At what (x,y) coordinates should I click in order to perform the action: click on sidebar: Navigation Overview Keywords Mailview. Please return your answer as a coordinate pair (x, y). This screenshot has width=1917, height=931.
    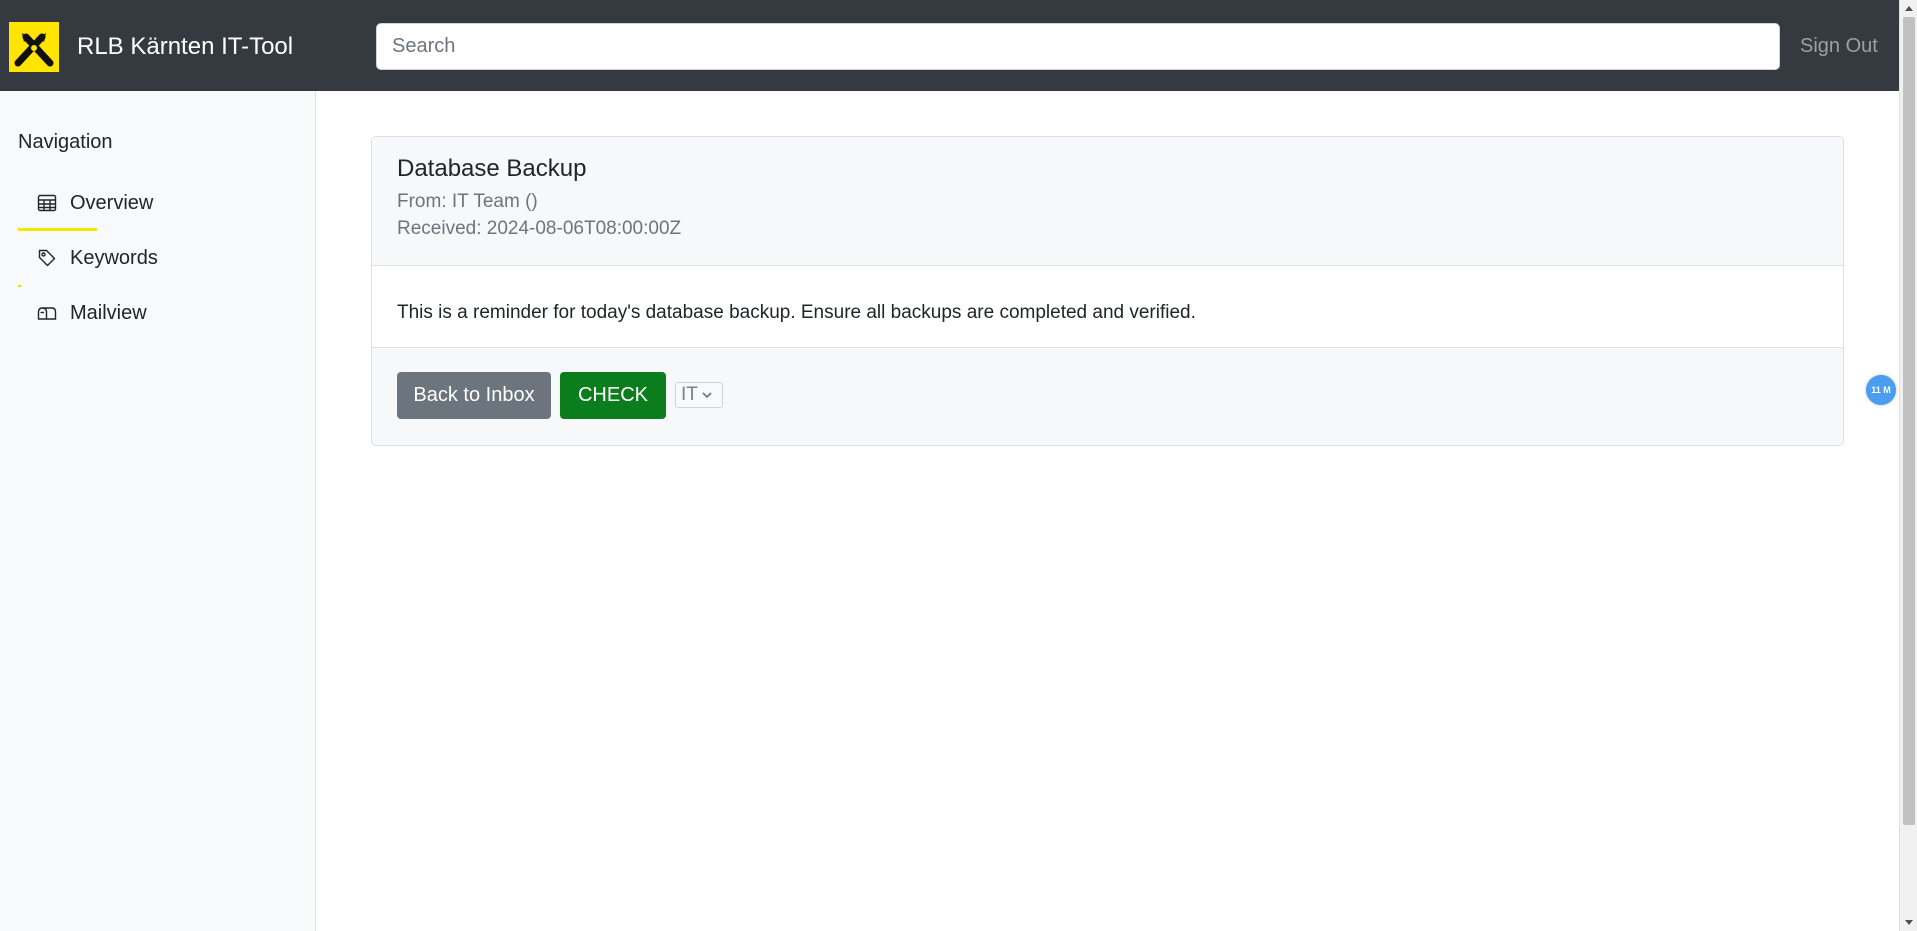
    Looking at the image, I should click on (158, 511).